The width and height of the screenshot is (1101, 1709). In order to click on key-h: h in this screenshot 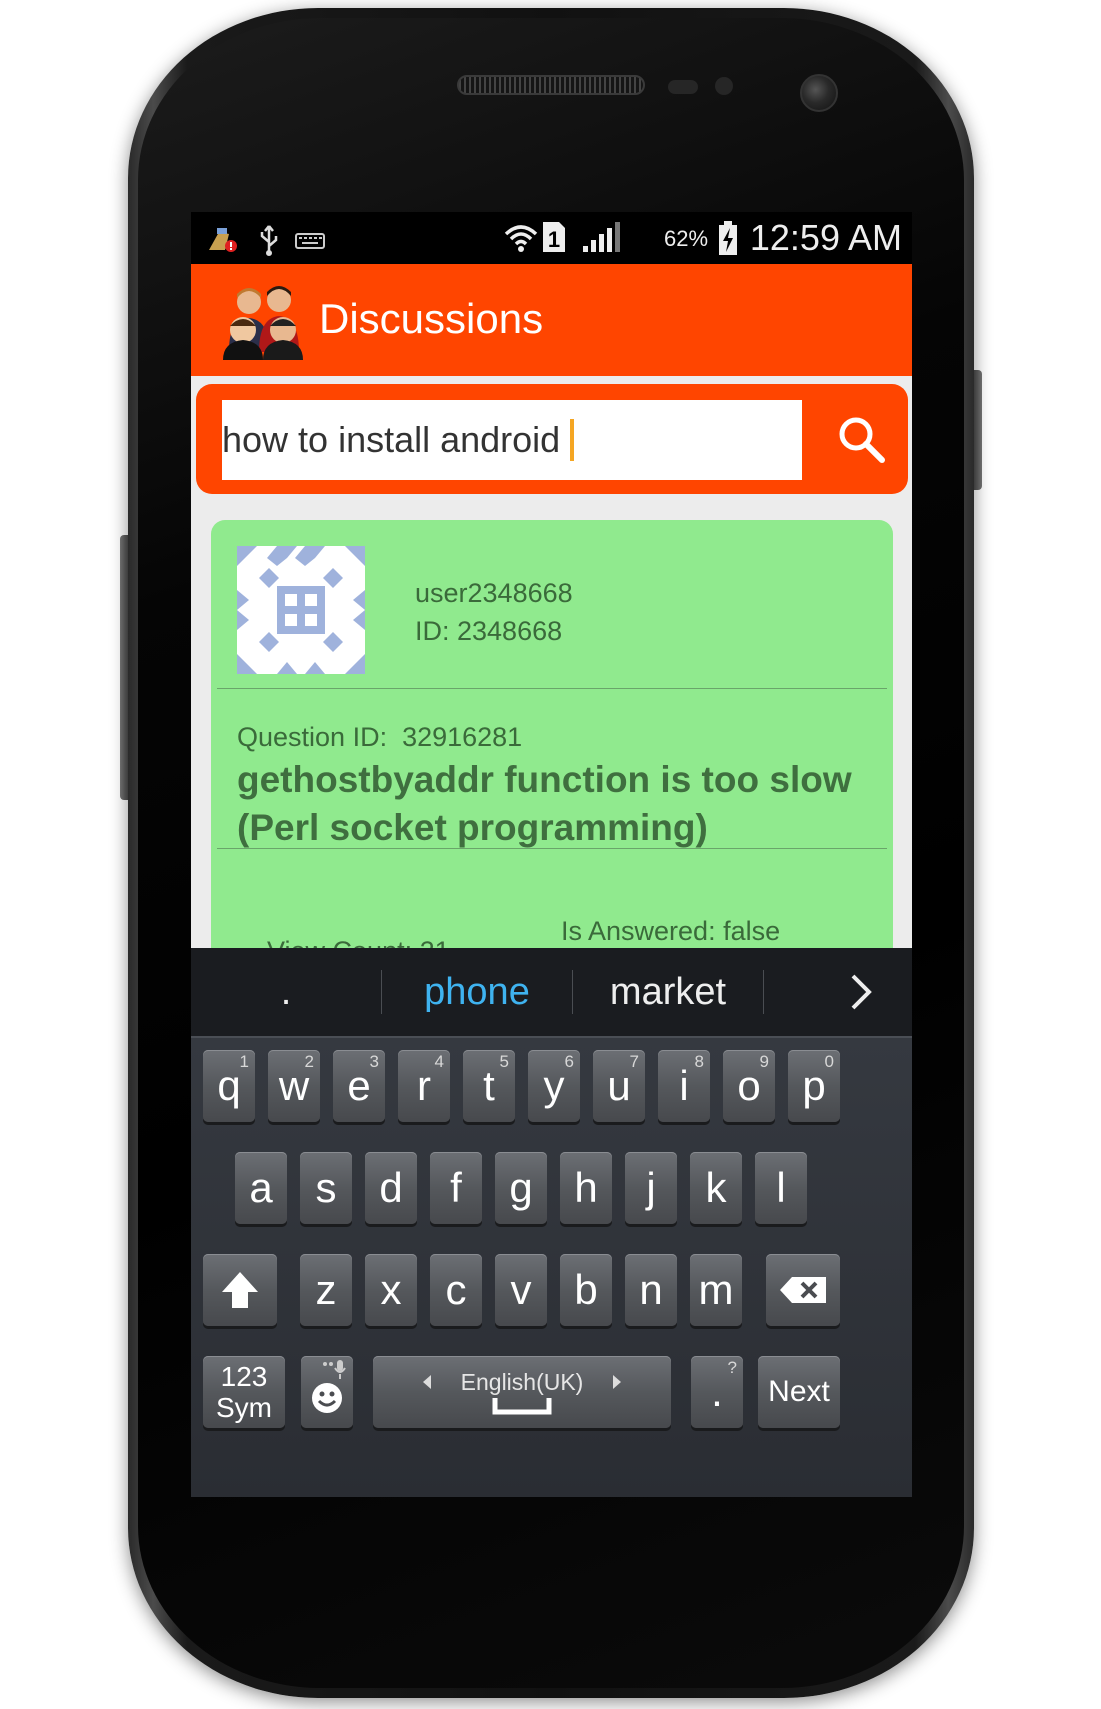, I will do `click(586, 1188)`.